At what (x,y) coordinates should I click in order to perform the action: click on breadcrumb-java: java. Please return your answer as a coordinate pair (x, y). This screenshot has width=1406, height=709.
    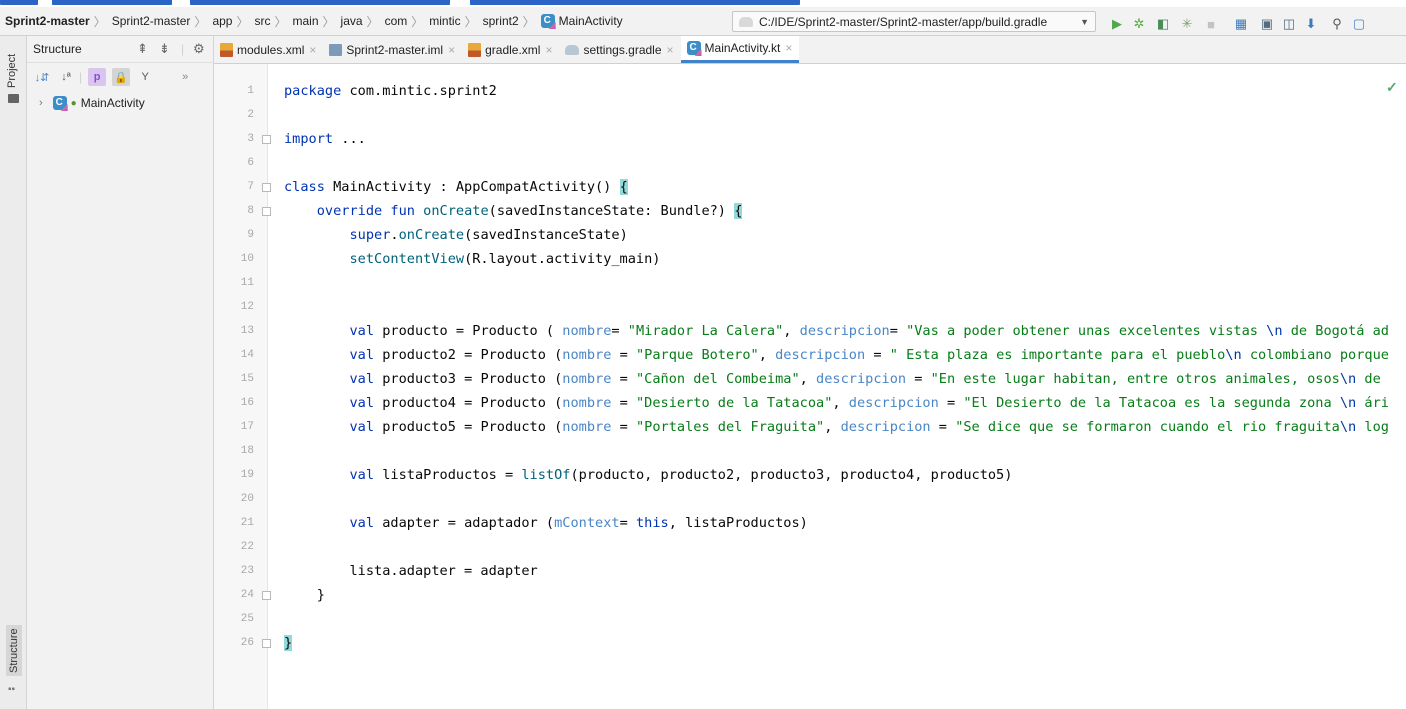
    Looking at the image, I should click on (351, 21).